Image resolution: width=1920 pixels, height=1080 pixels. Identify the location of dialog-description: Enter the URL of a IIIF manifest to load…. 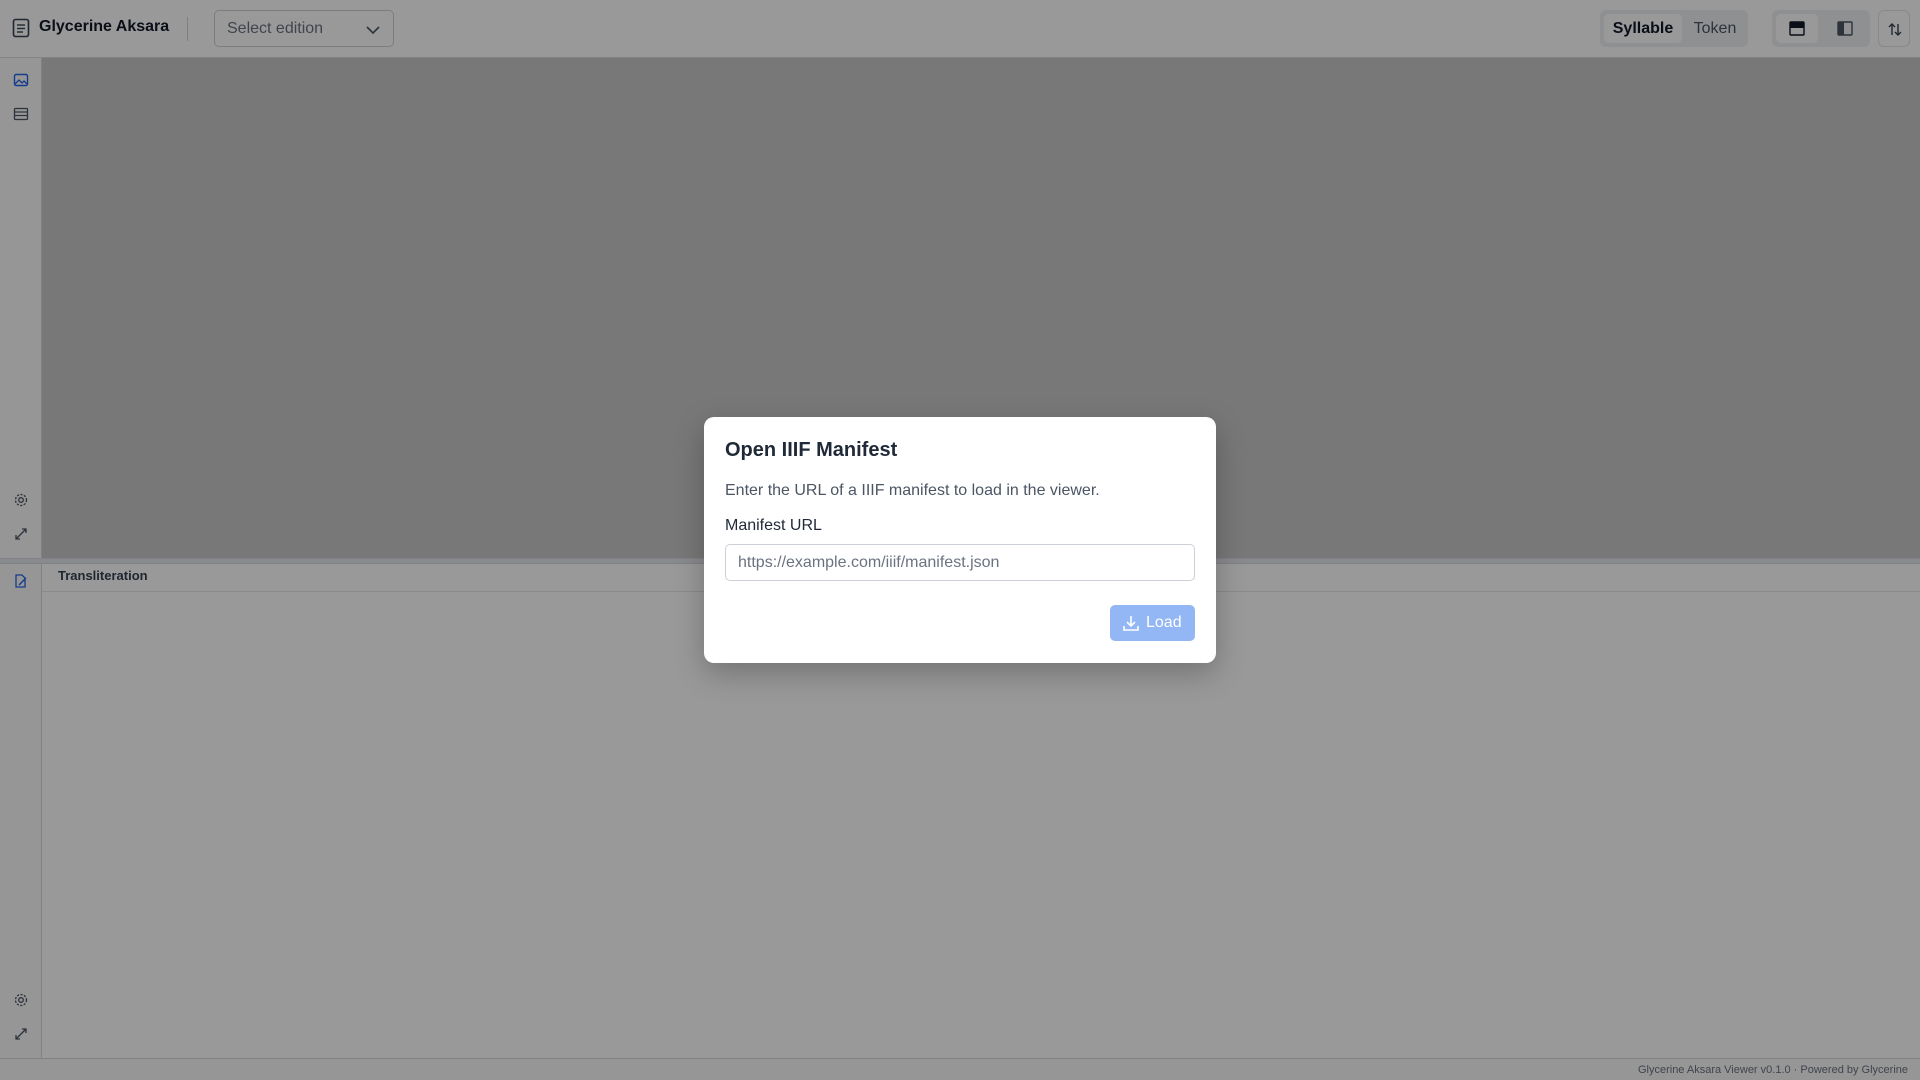
(912, 490).